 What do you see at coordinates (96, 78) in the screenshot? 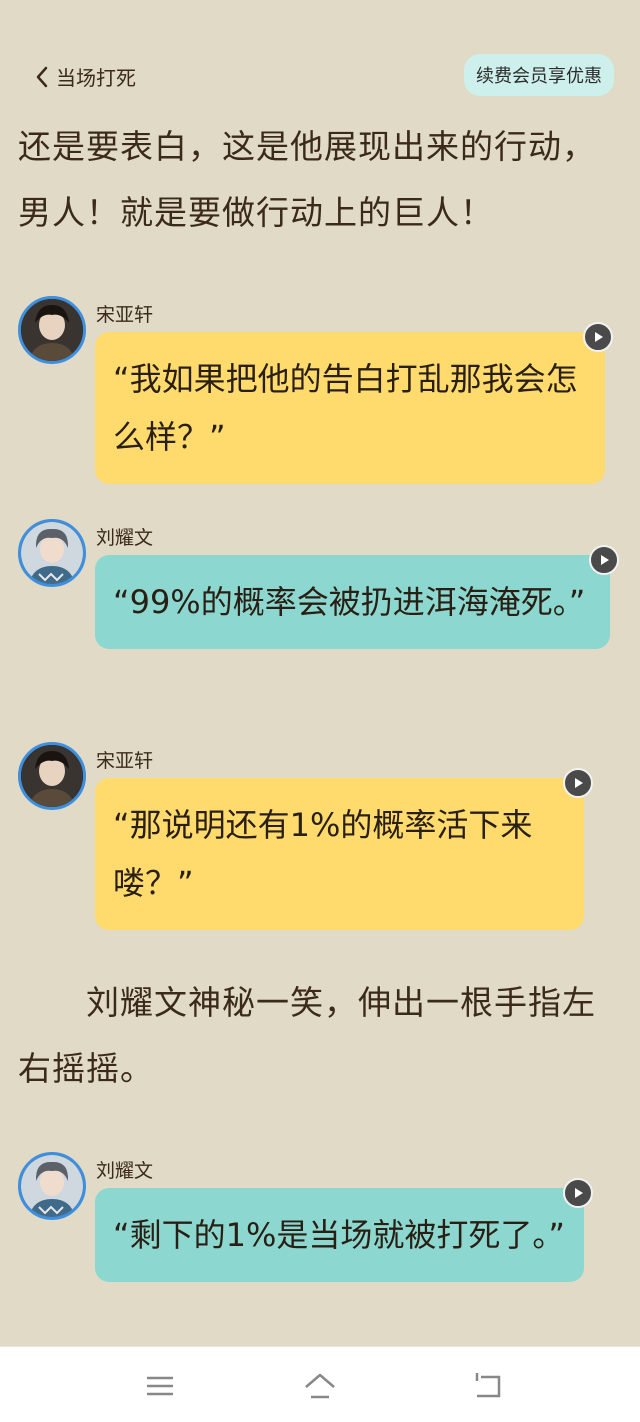
I see `chapter-title: 当场打死` at bounding box center [96, 78].